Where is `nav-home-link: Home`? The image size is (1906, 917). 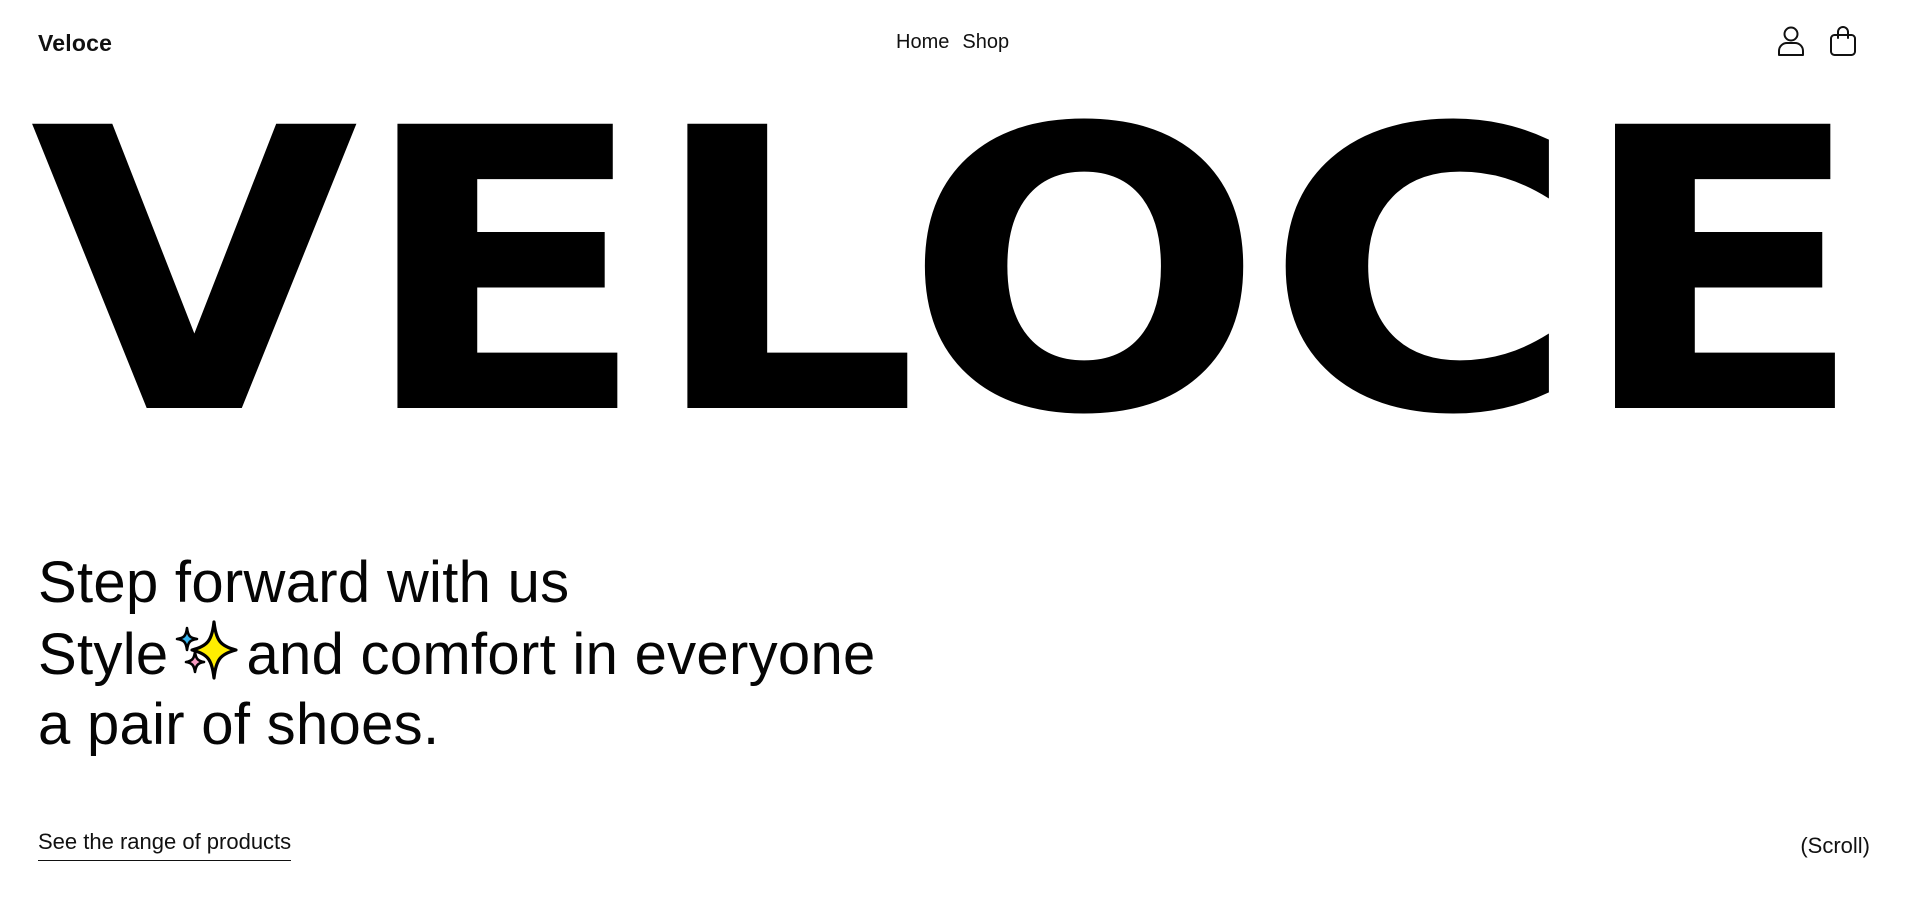 nav-home-link: Home is located at coordinates (922, 42).